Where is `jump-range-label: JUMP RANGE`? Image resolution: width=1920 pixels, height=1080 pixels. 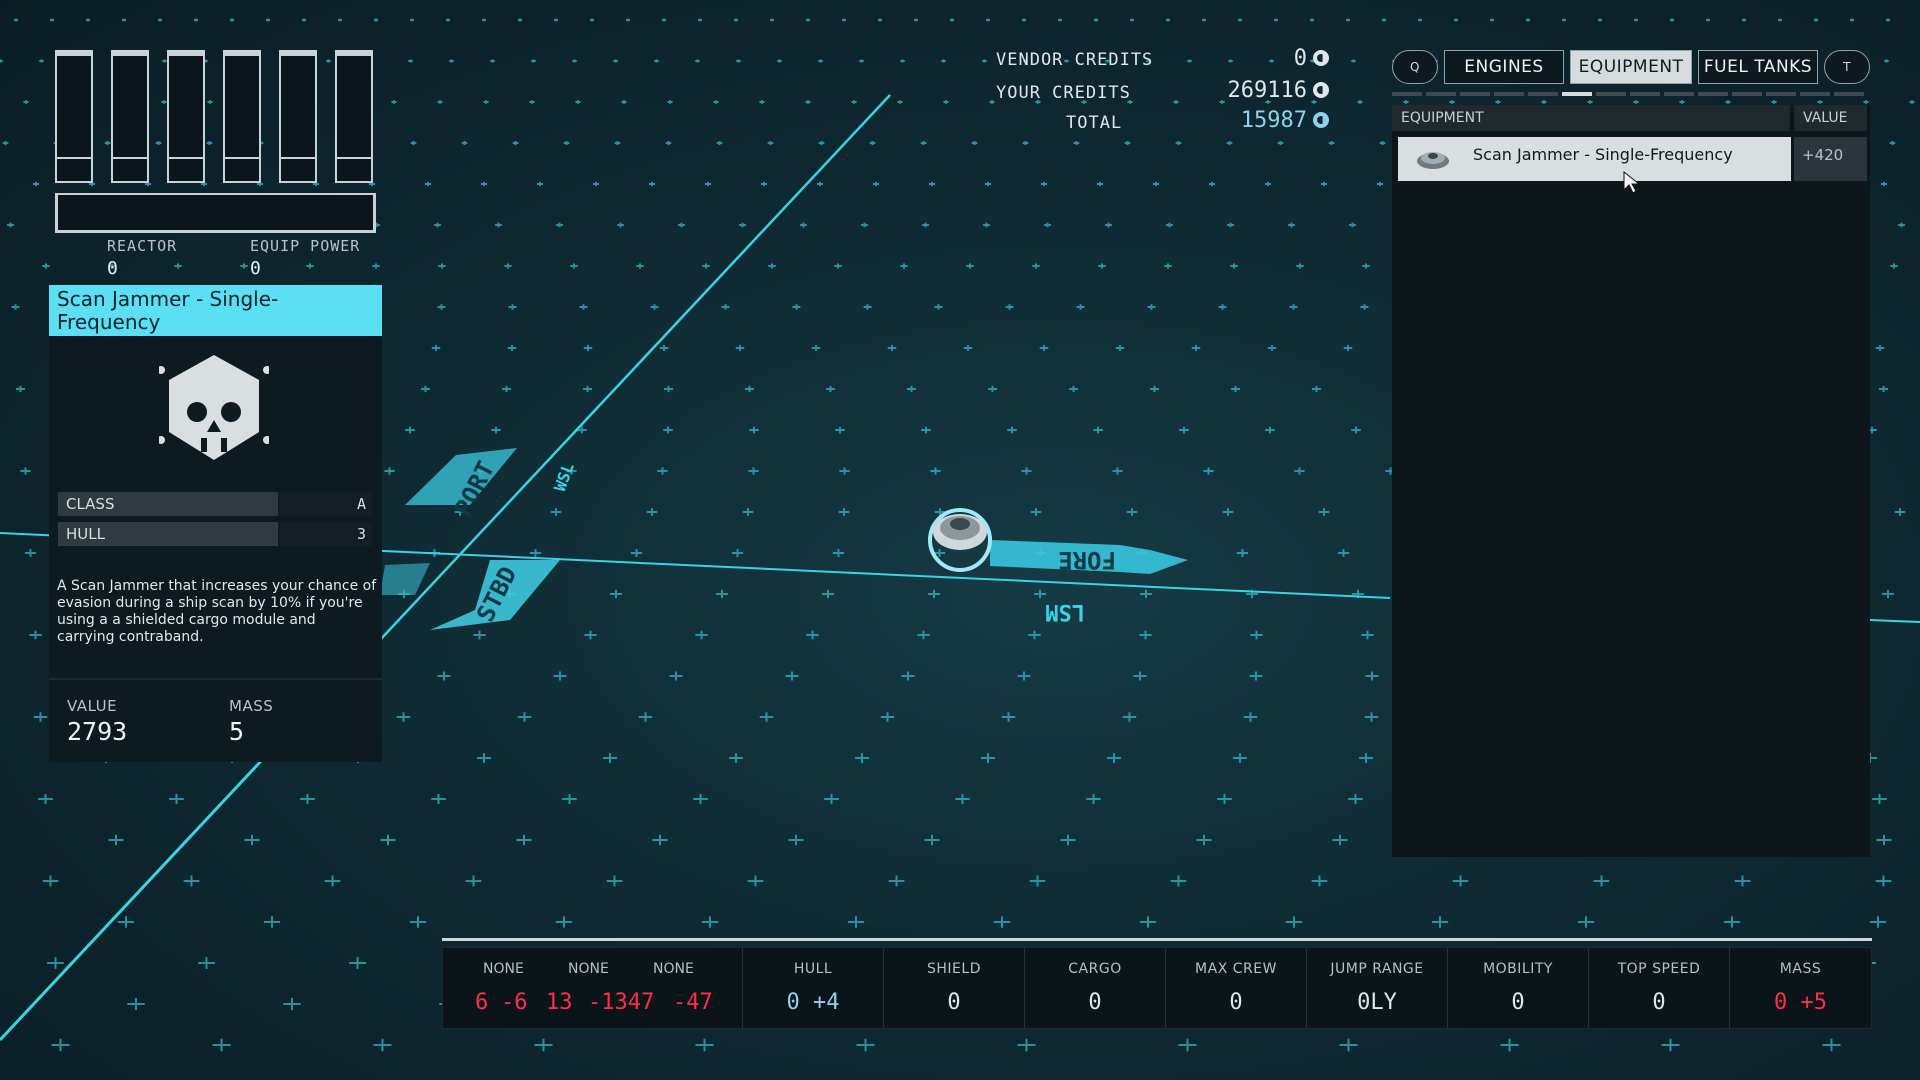
jump-range-label: JUMP RANGE is located at coordinates (1377, 969).